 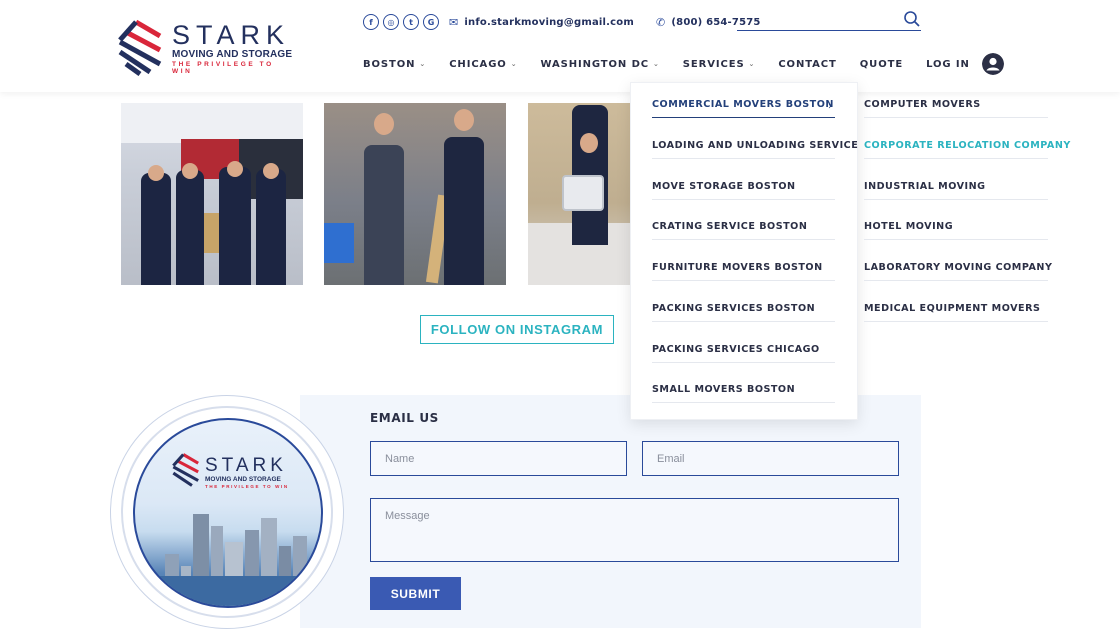 I want to click on dropdown-item-computer-movers: COMPUTER MOVERS, so click(x=922, y=104).